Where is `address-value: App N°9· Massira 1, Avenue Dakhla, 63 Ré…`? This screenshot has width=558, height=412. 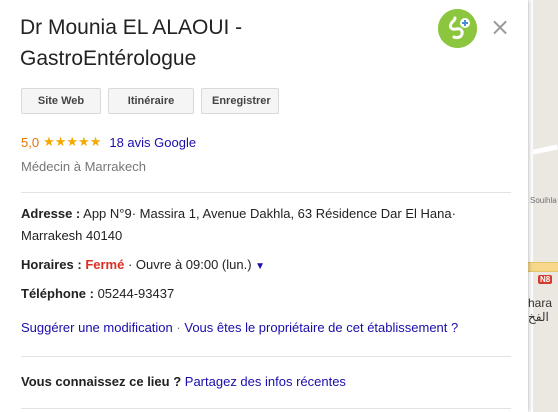
address-value: App N°9· Massira 1, Avenue Dakhla, 63 Ré… is located at coordinates (238, 224).